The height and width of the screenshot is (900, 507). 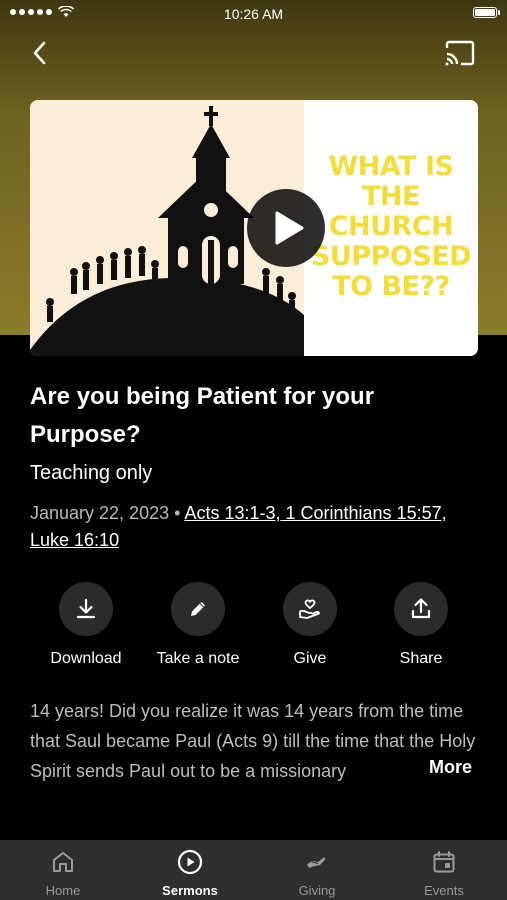 I want to click on give-circle, so click(x=310, y=609).